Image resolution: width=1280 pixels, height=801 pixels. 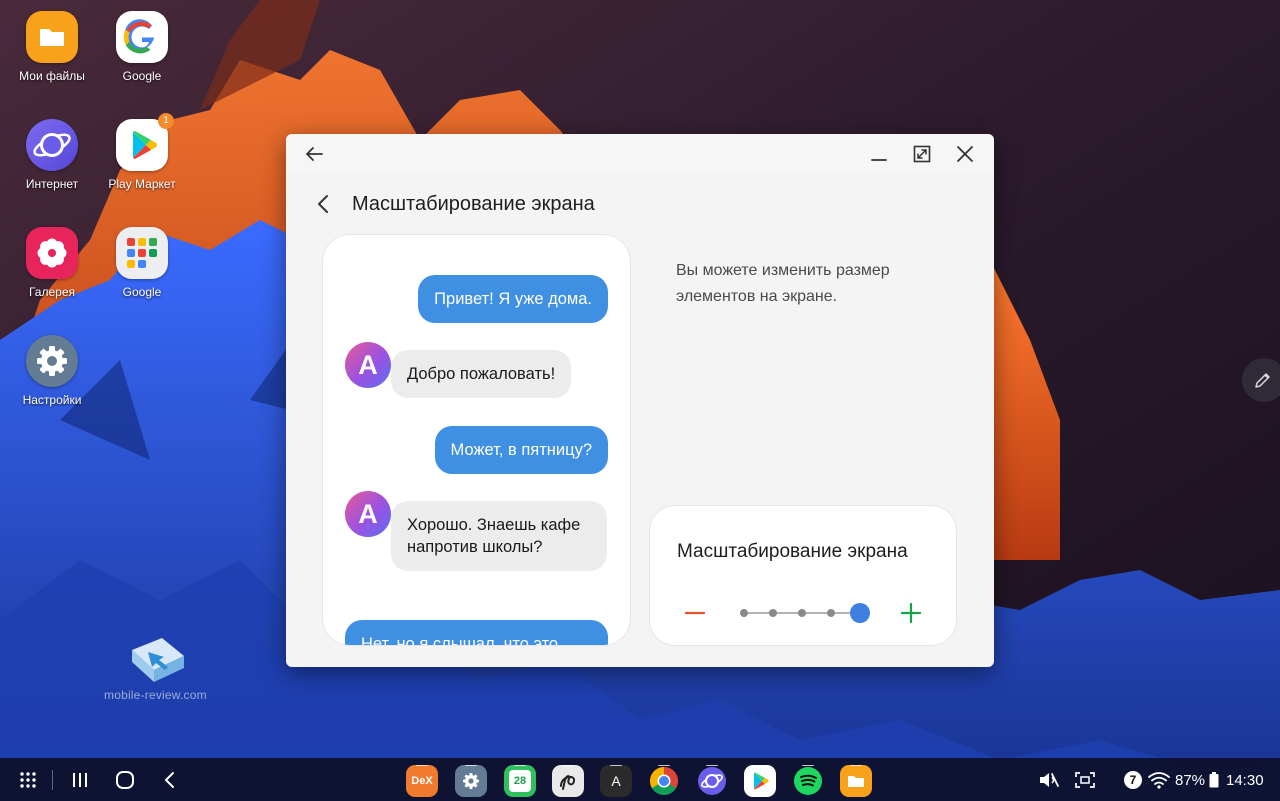 I want to click on spotify-icon, so click(x=808, y=781).